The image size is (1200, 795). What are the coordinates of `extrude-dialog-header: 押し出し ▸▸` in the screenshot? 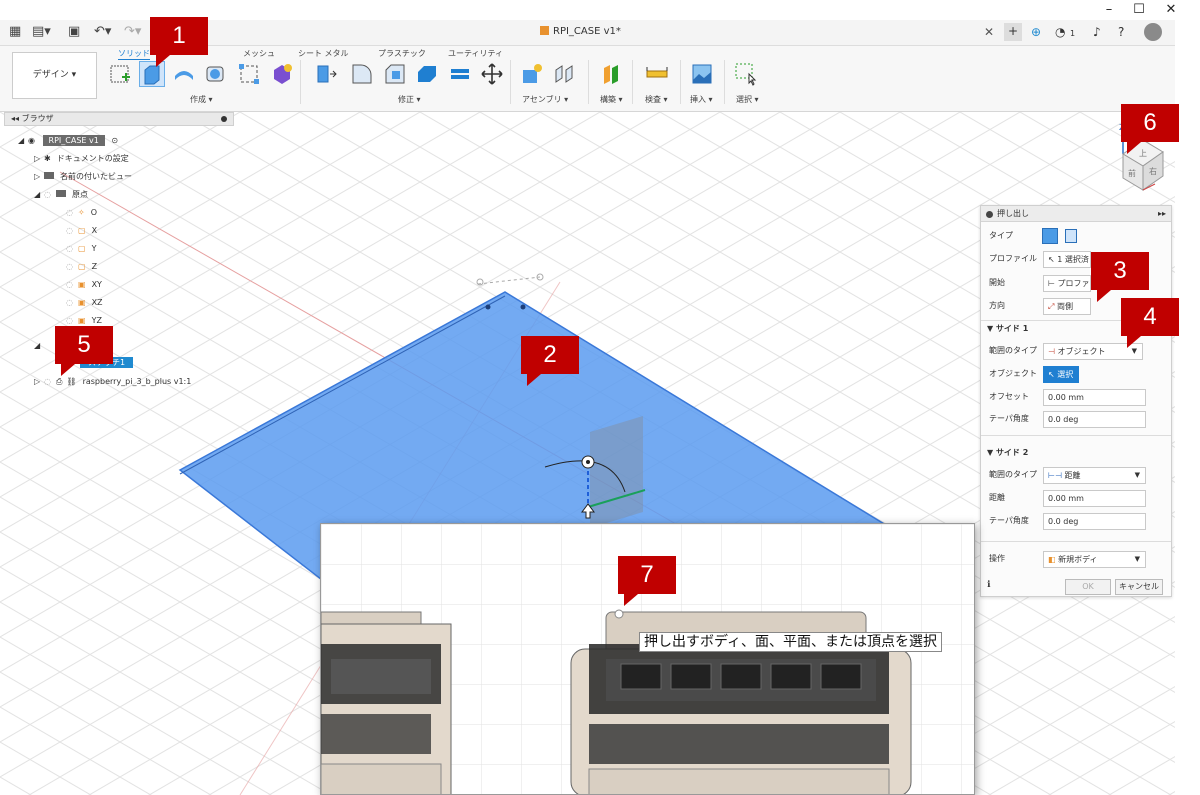 It's located at (1076, 214).